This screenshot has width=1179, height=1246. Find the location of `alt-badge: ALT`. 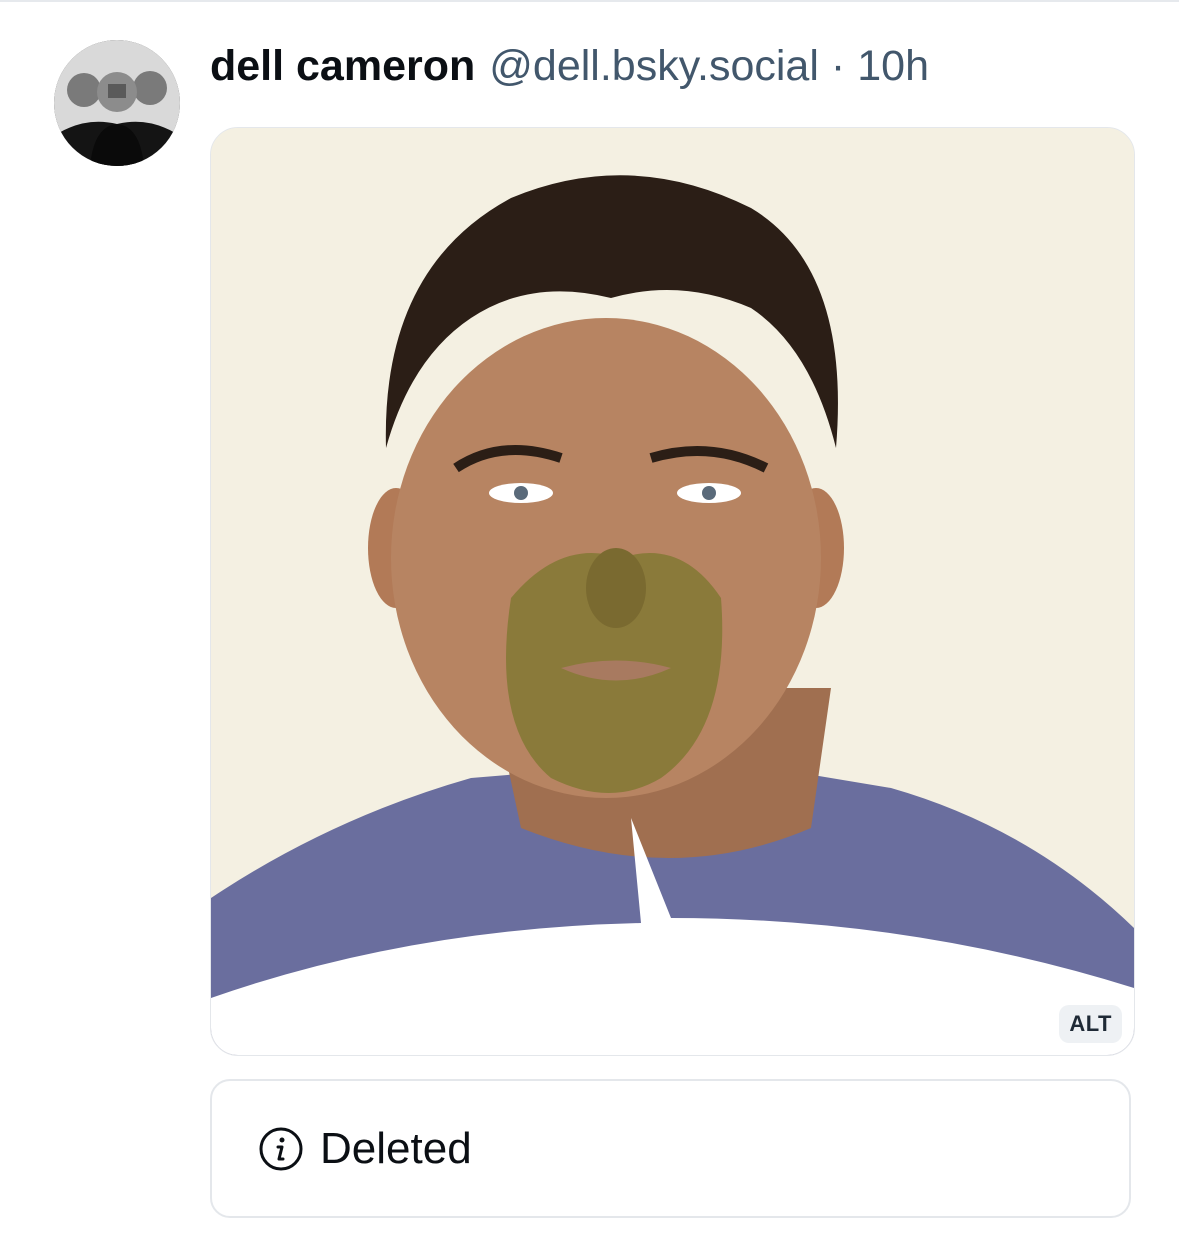

alt-badge: ALT is located at coordinates (1090, 1024).